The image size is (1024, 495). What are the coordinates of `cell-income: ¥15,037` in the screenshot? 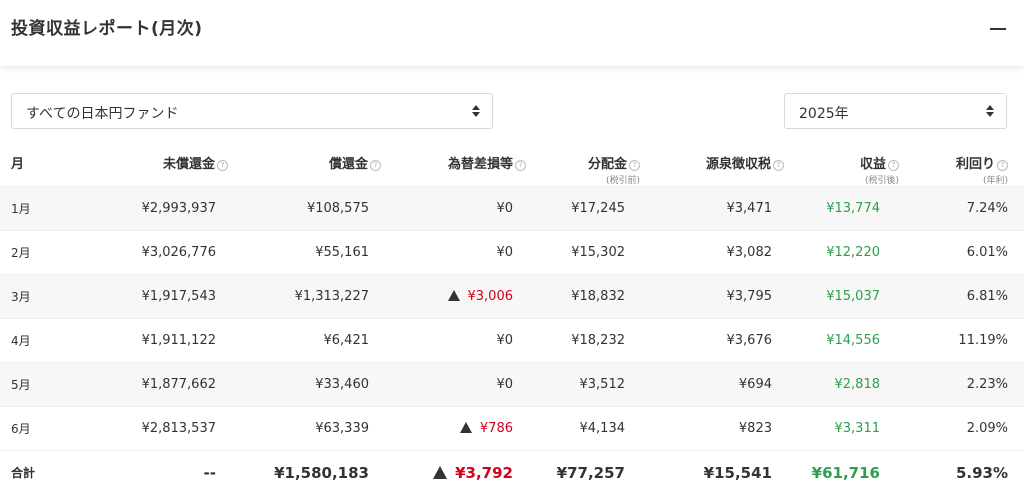 It's located at (842, 296).